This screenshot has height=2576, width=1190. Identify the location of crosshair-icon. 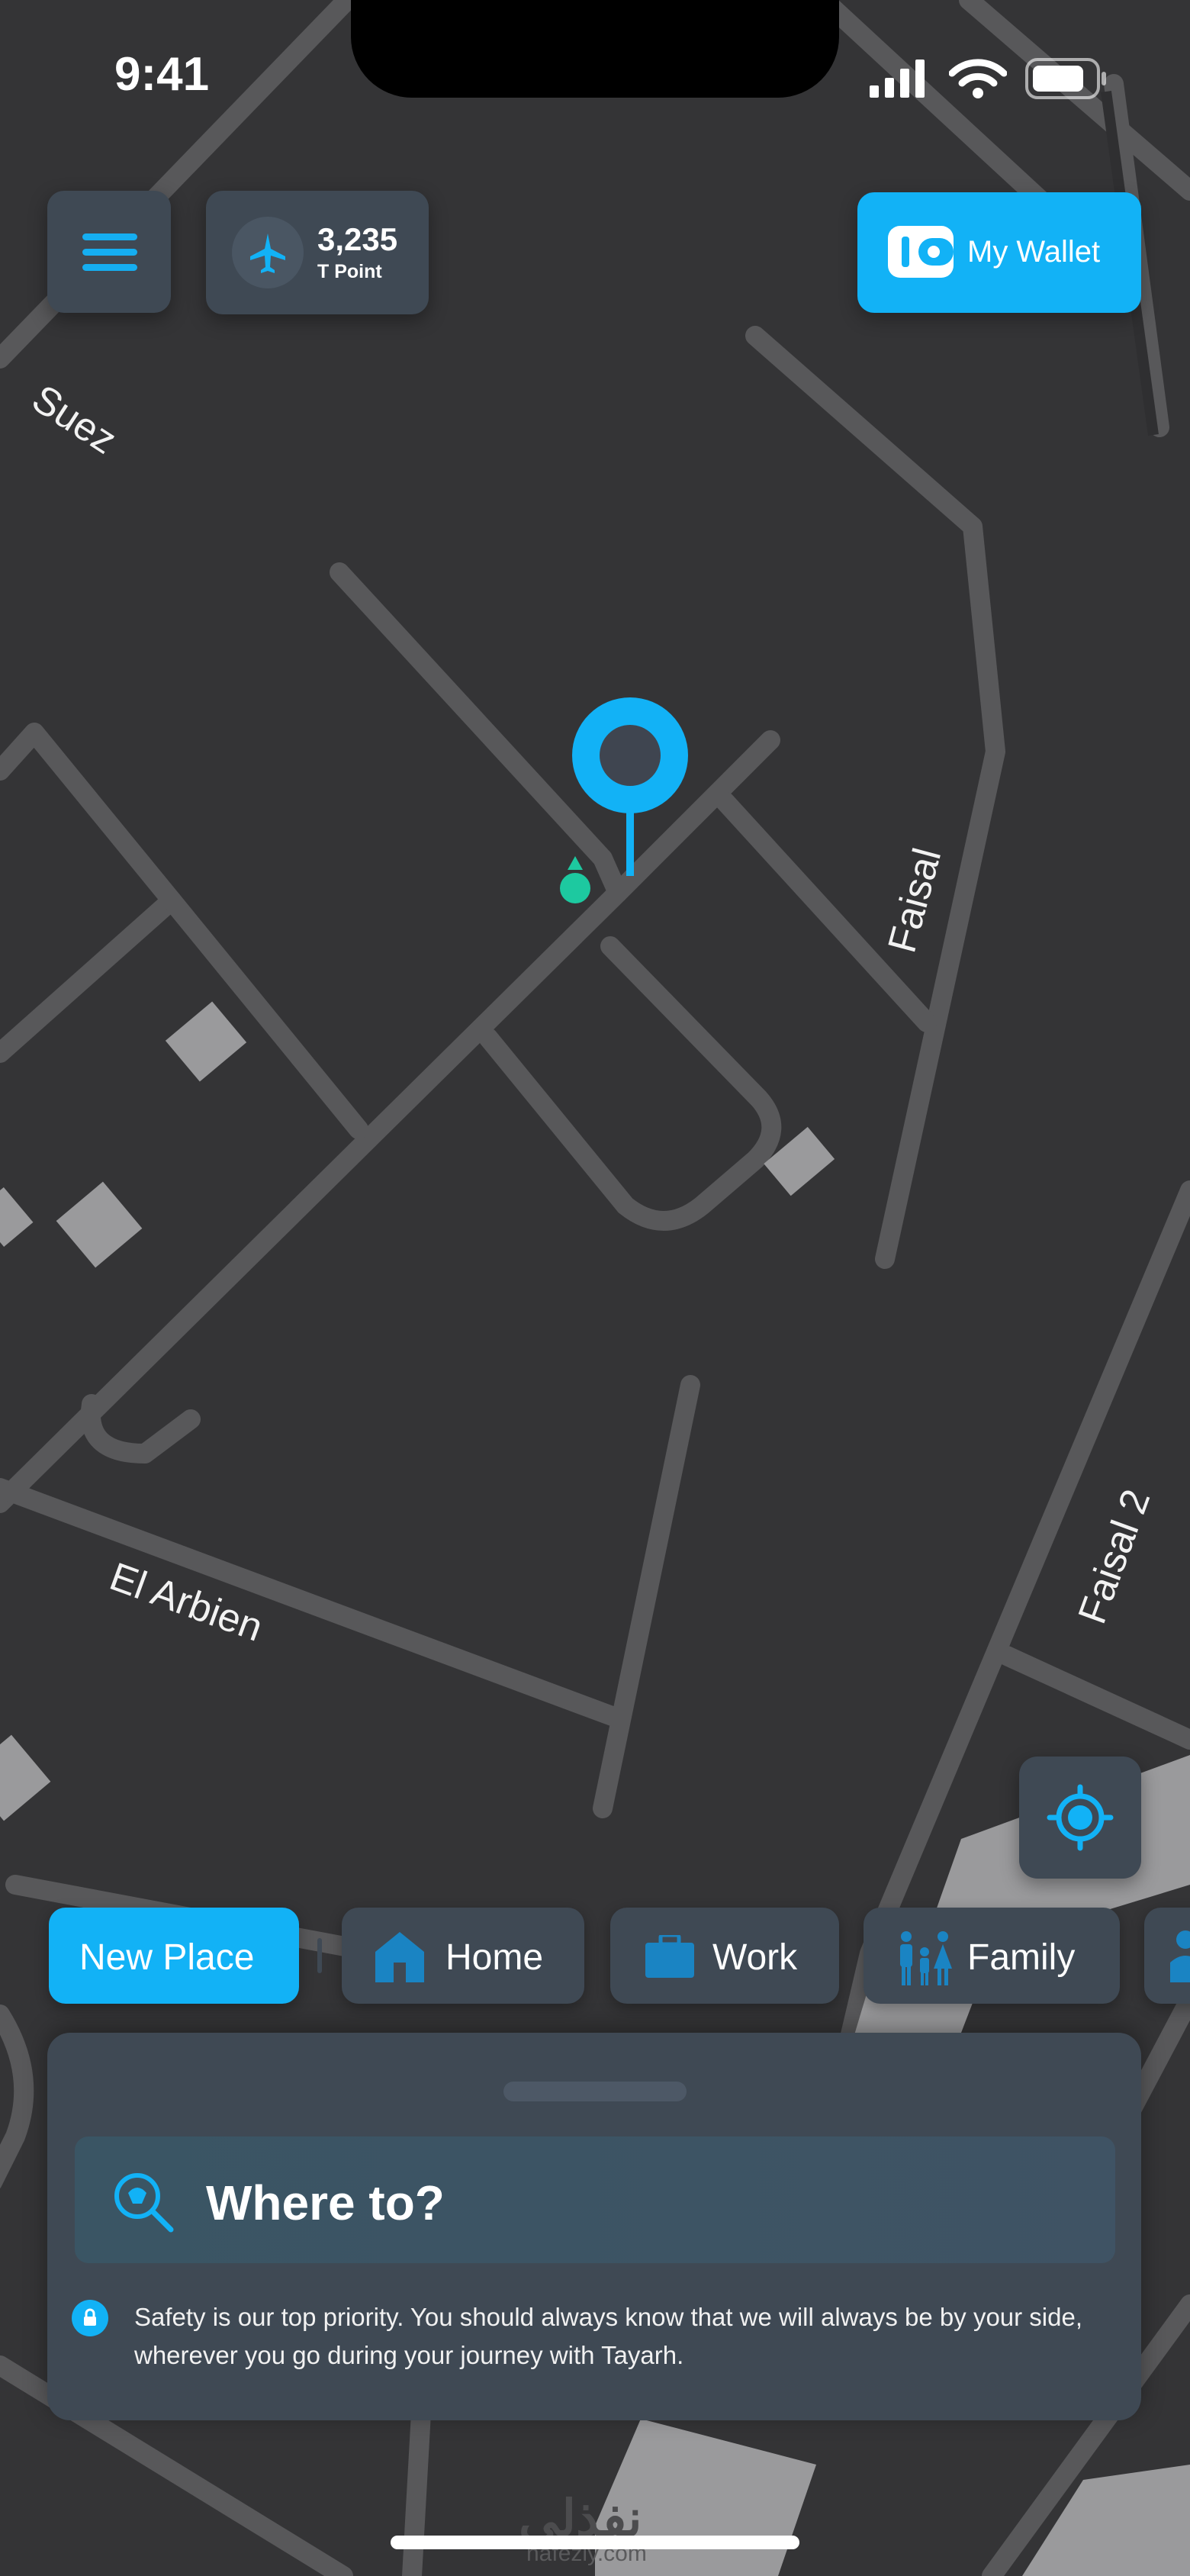
(1080, 1817).